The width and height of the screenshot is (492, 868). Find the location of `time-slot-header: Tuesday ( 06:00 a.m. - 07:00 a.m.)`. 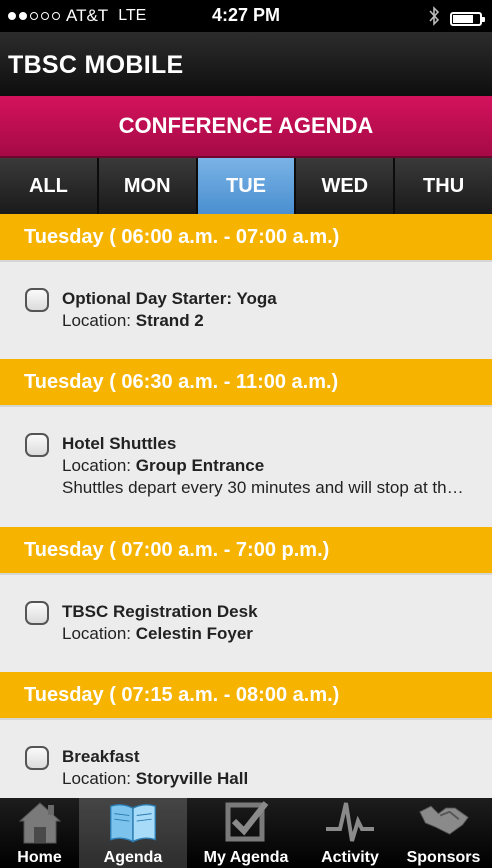

time-slot-header: Tuesday ( 06:00 a.m. - 07:00 a.m.) is located at coordinates (246, 238).